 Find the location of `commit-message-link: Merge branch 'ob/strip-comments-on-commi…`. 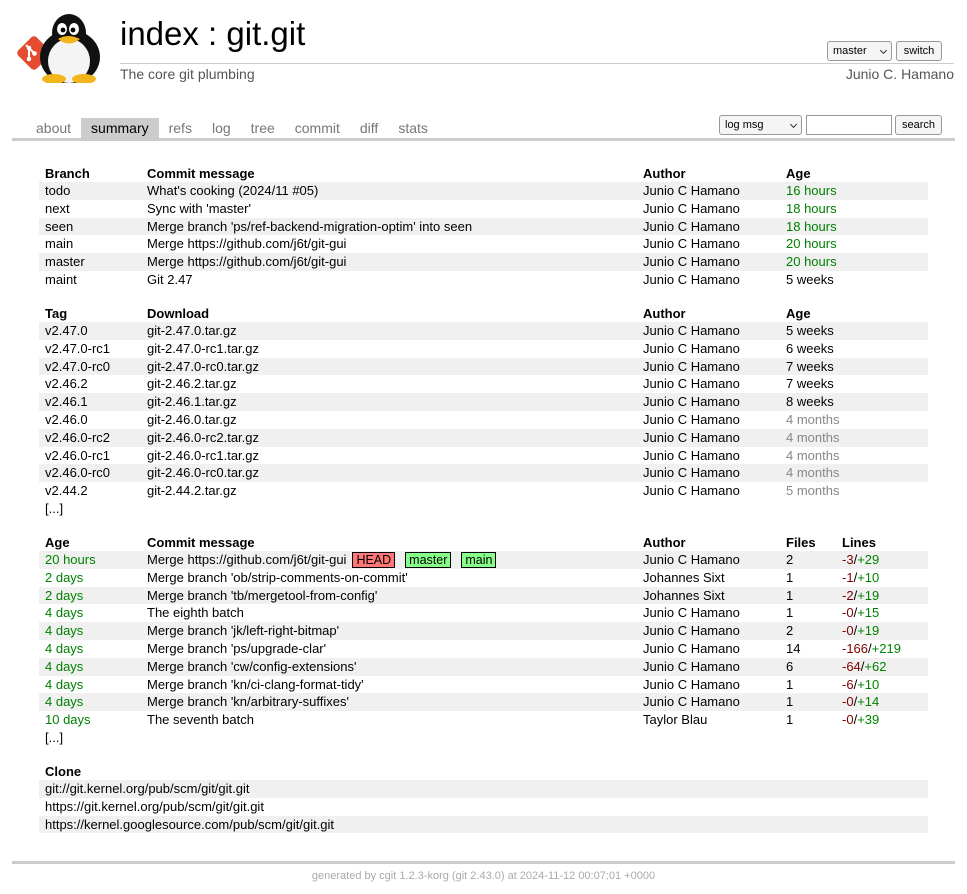

commit-message-link: Merge branch 'ob/strip-comments-on-commi… is located at coordinates (277, 577).